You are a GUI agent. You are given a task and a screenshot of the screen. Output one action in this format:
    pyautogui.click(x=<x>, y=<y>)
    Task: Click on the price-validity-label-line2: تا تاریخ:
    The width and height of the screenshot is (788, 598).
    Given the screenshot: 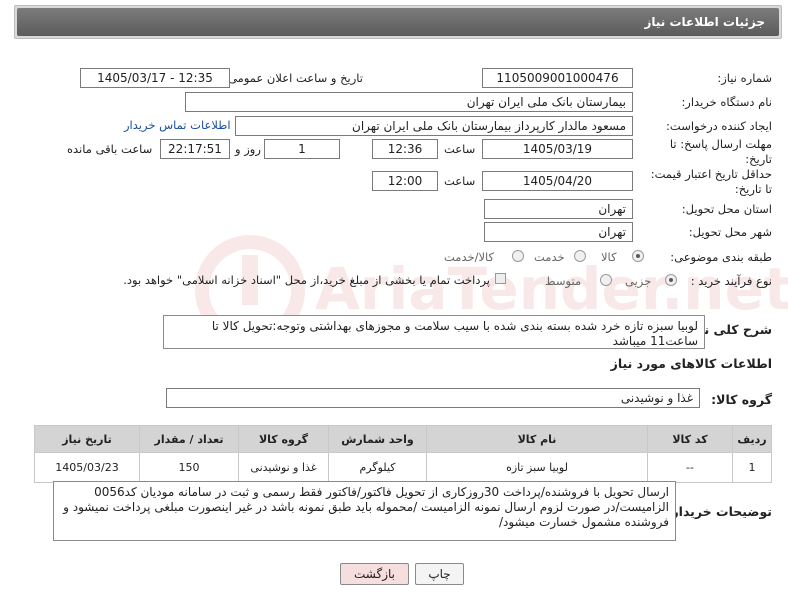 What is the action you would take?
    pyautogui.click(x=753, y=189)
    